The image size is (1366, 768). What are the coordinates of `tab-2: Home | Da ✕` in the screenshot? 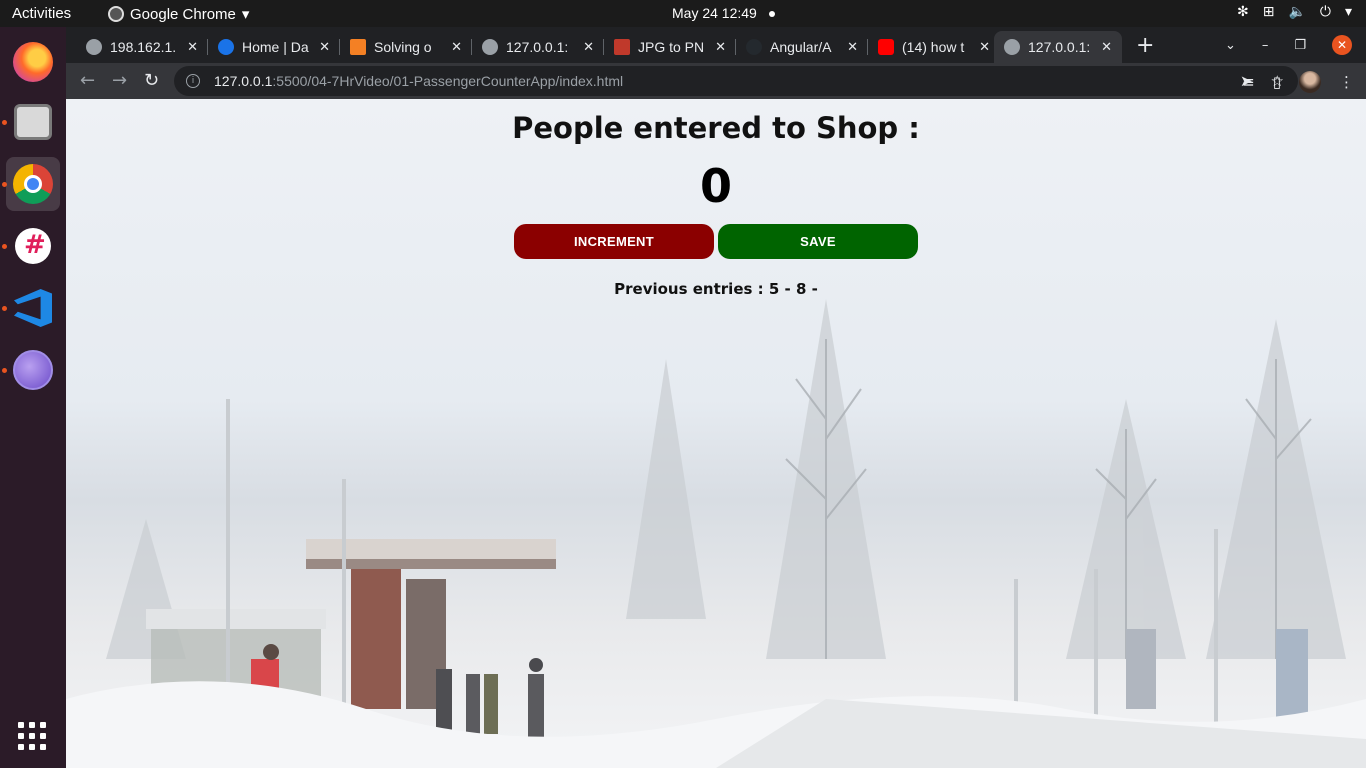 It's located at (274, 47).